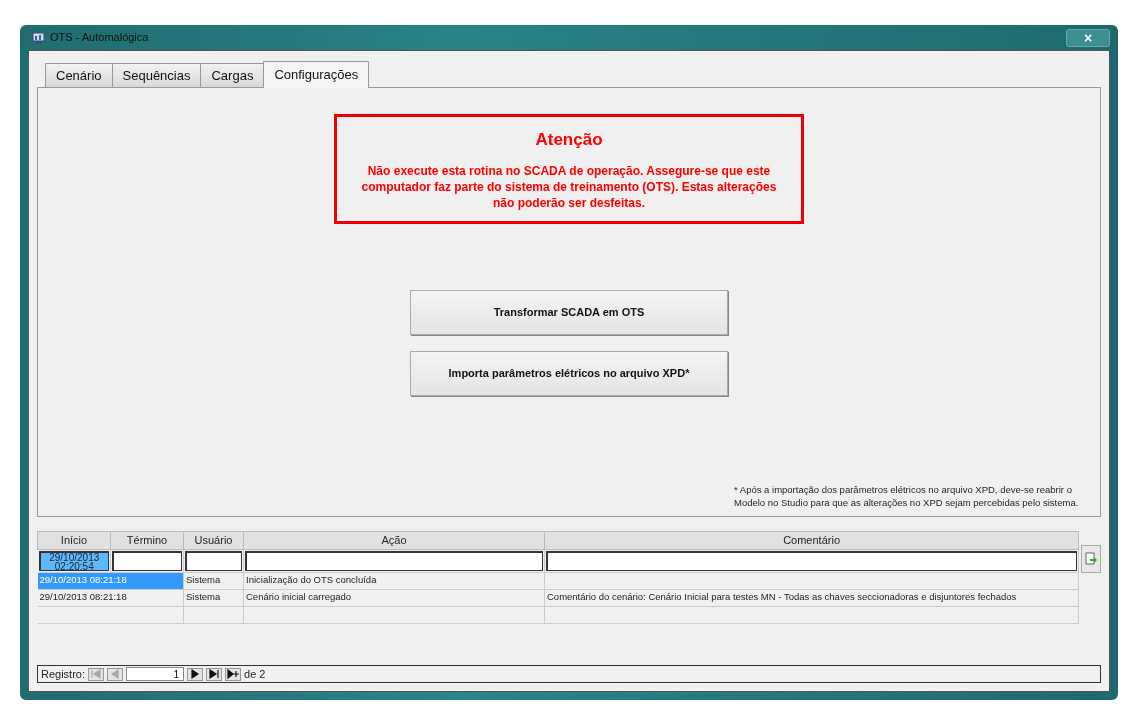 The image size is (1129, 704). I want to click on column-header: Comentário, so click(811, 540).